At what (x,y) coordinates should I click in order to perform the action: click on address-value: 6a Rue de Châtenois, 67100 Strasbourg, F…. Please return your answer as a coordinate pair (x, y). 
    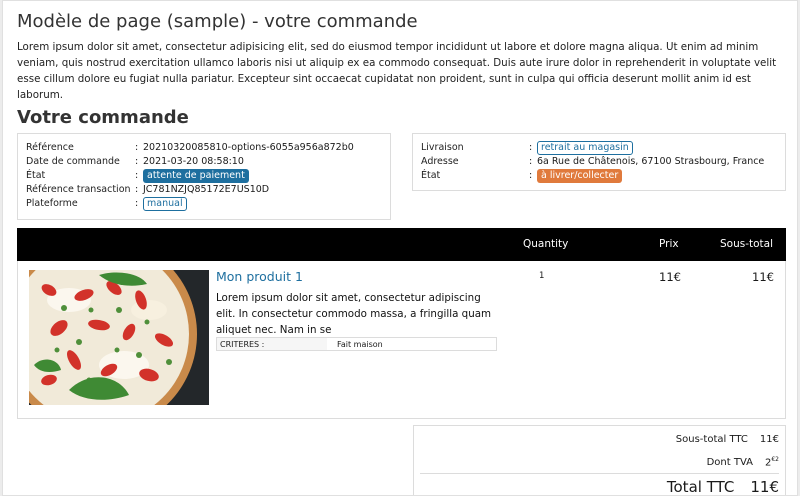
    Looking at the image, I should click on (651, 161).